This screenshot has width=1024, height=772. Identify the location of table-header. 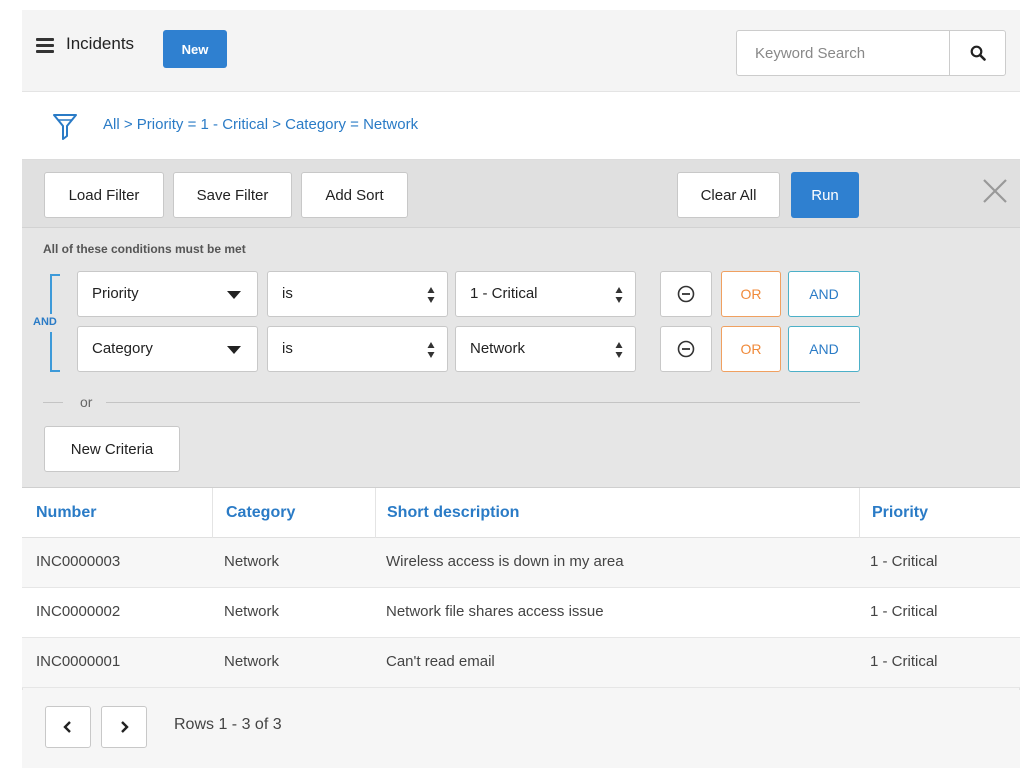
(521, 513).